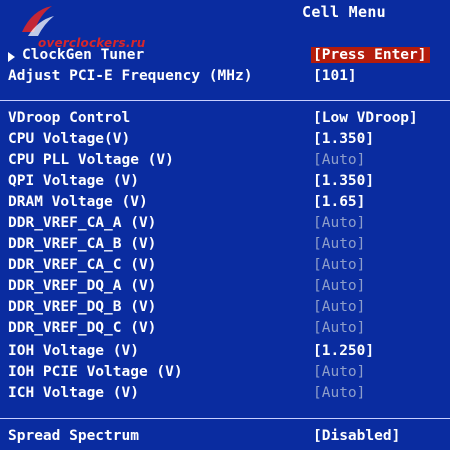 The height and width of the screenshot is (450, 450). I want to click on submenu-arrow-icon, so click(11, 57).